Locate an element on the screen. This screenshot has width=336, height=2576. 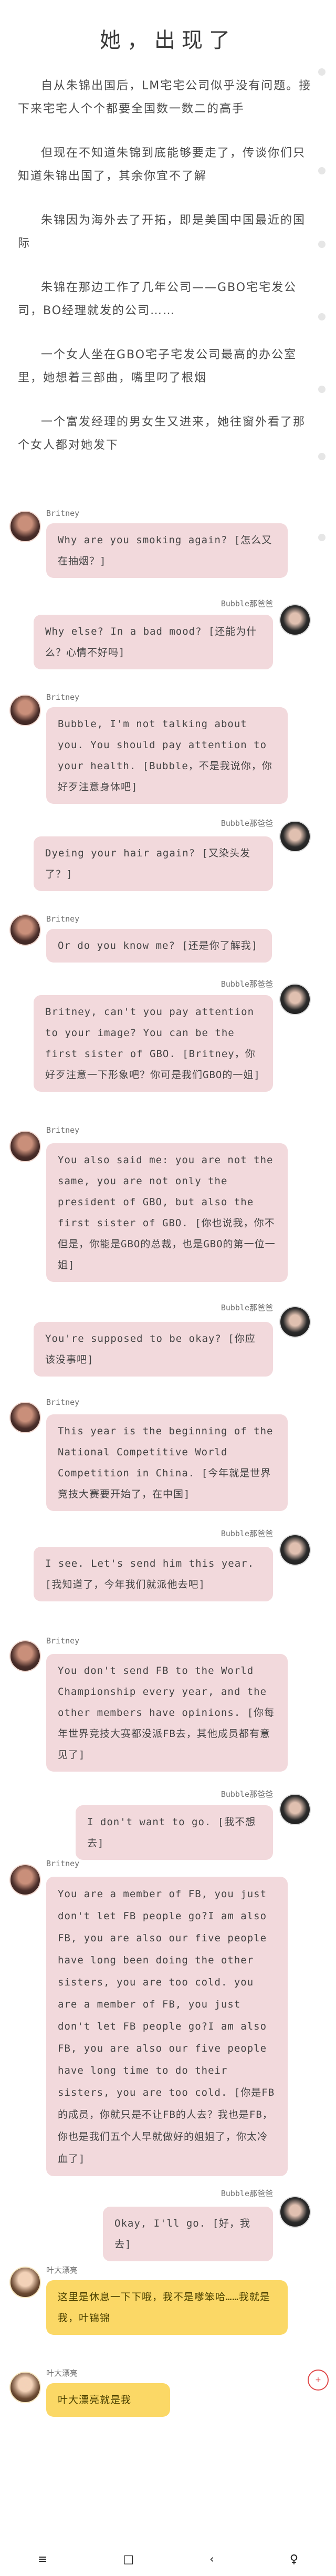
back-icon: ‹ is located at coordinates (211, 2559).